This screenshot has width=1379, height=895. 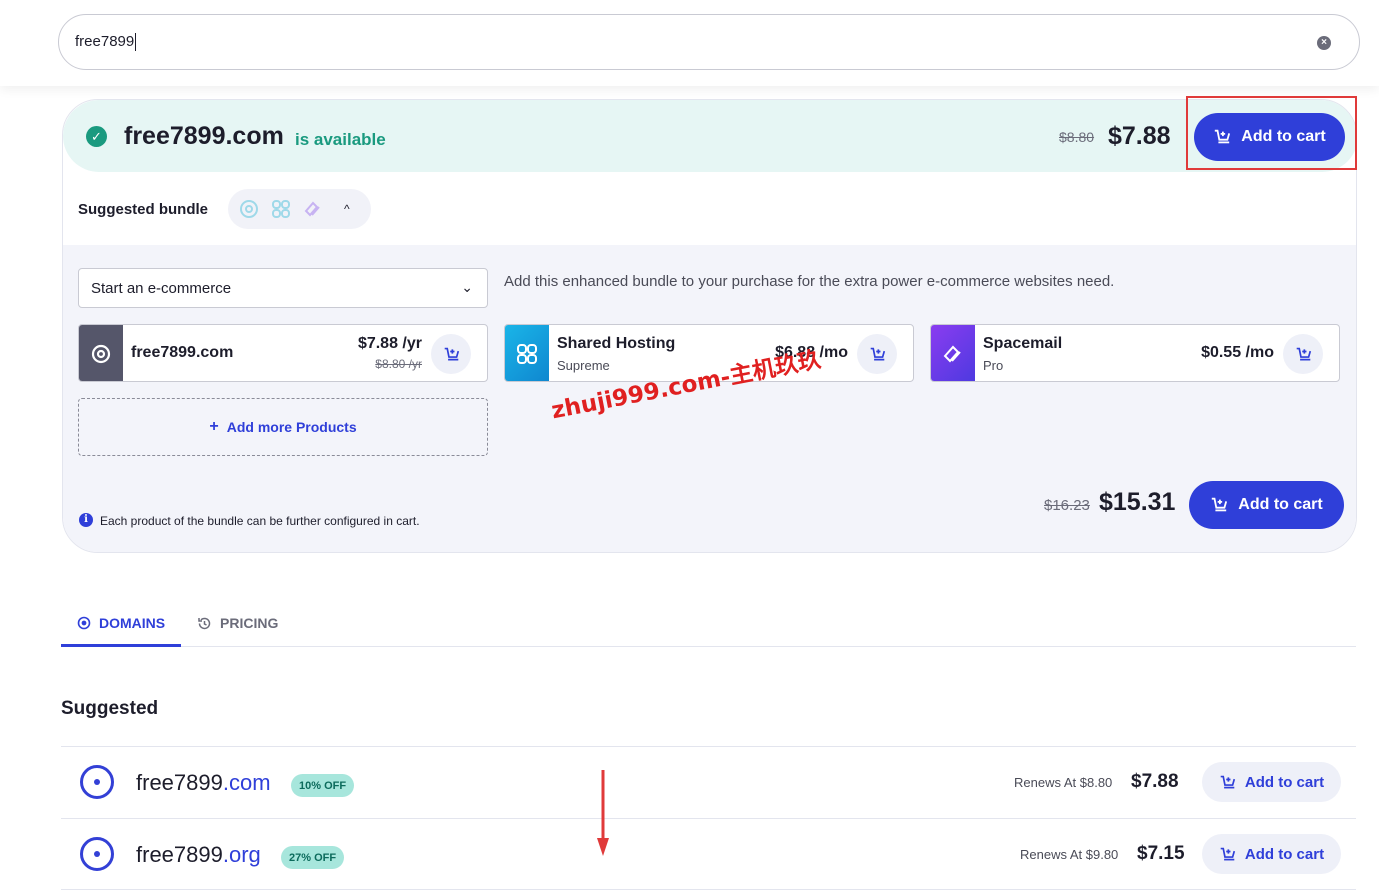 What do you see at coordinates (1237, 352) in the screenshot?
I see `product-price: $0.55 /mo` at bounding box center [1237, 352].